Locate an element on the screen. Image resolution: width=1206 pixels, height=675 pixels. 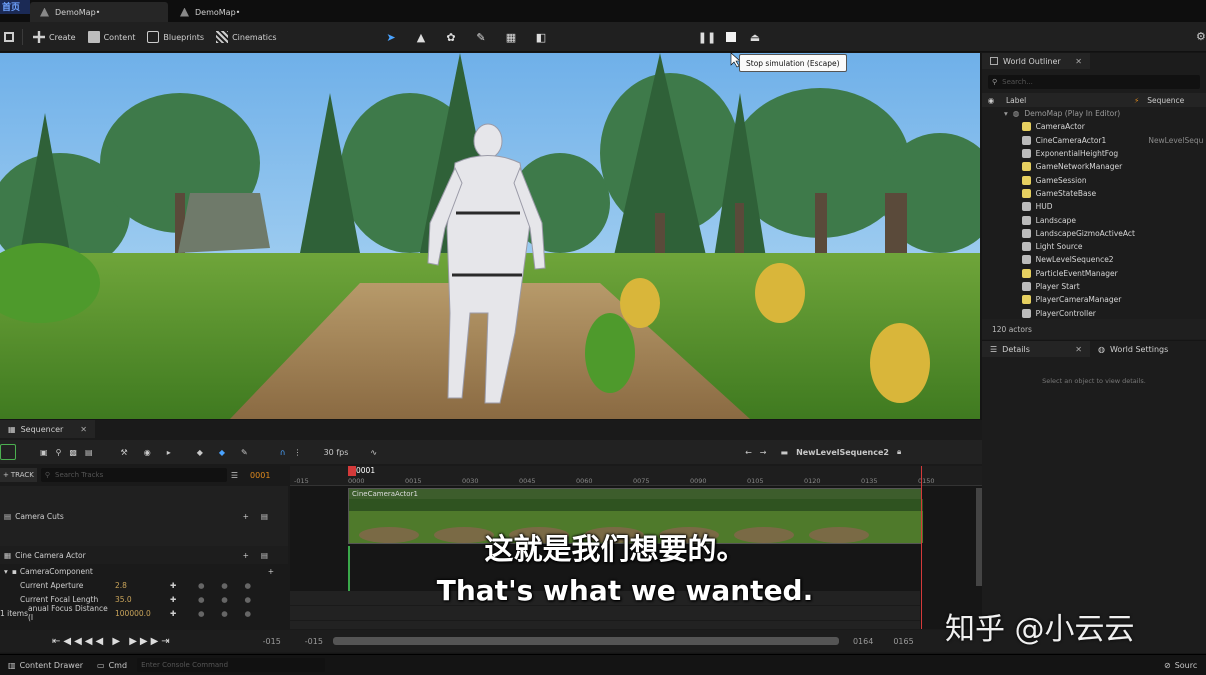
tab-details: ☰ Details ✕ is located at coordinates (1036, 349).